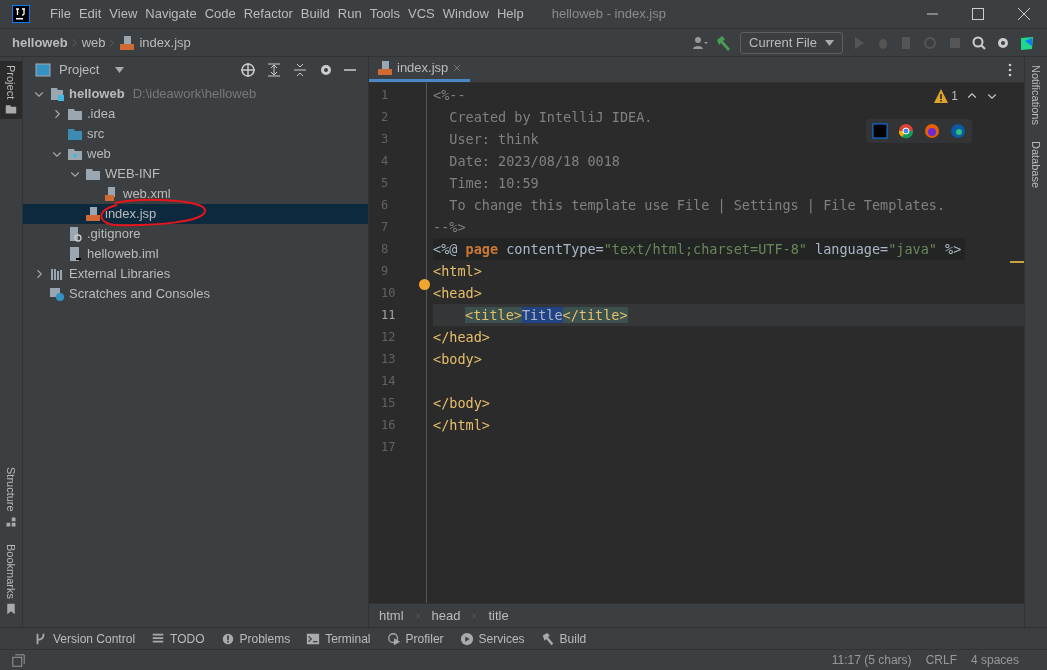 The image size is (1047, 670). What do you see at coordinates (385, 68) in the screenshot?
I see `jsp-file-icon` at bounding box center [385, 68].